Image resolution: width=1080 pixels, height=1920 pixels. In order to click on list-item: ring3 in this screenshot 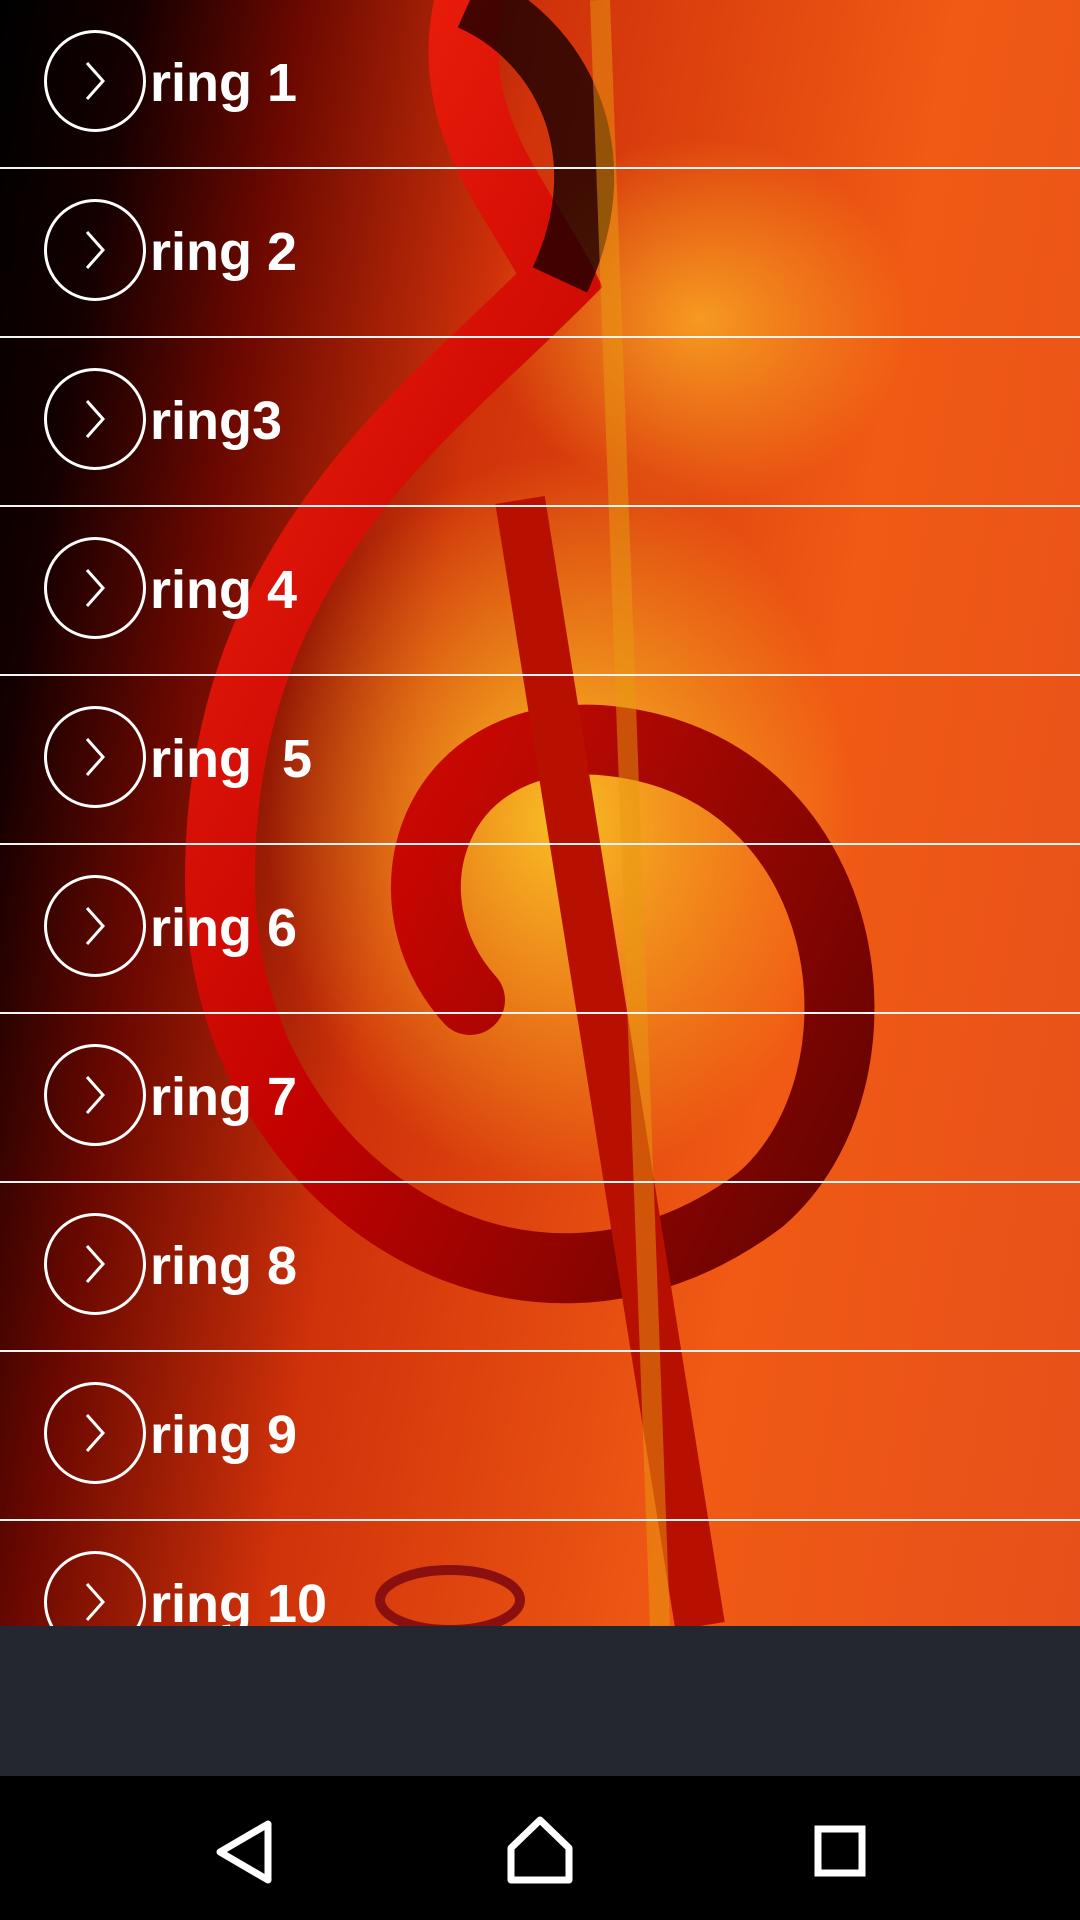, I will do `click(540, 422)`.